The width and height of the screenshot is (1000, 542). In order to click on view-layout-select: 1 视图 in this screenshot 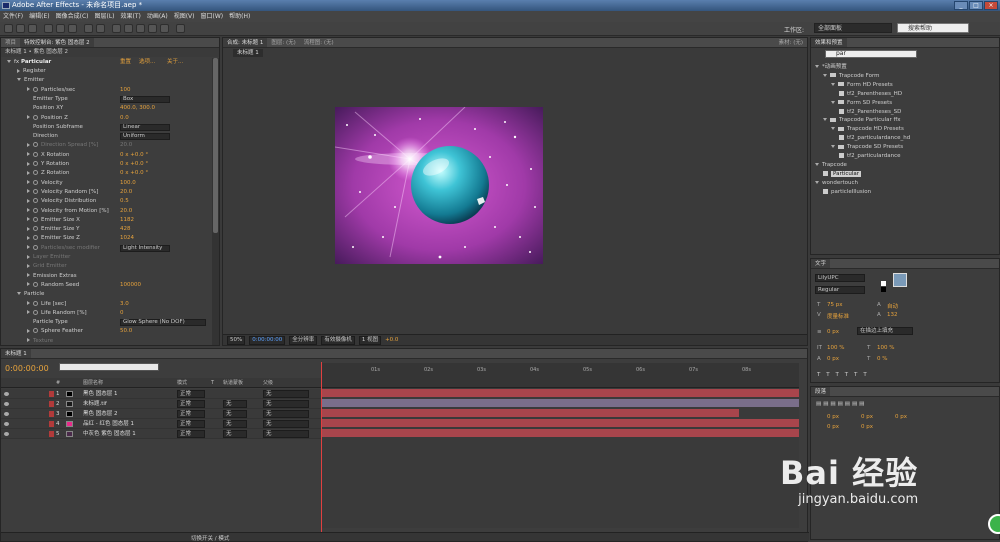, I will do `click(370, 340)`.